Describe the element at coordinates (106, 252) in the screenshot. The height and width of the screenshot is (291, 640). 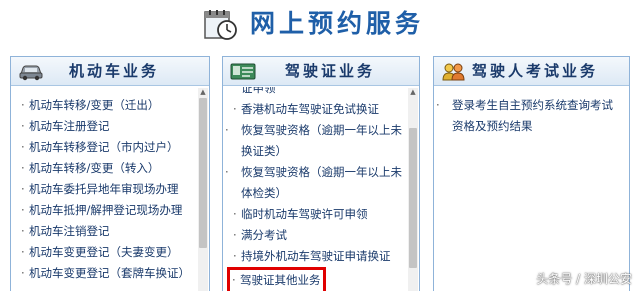
I see `list-item: · 机动车变更登记（夫妻变更）` at that location.